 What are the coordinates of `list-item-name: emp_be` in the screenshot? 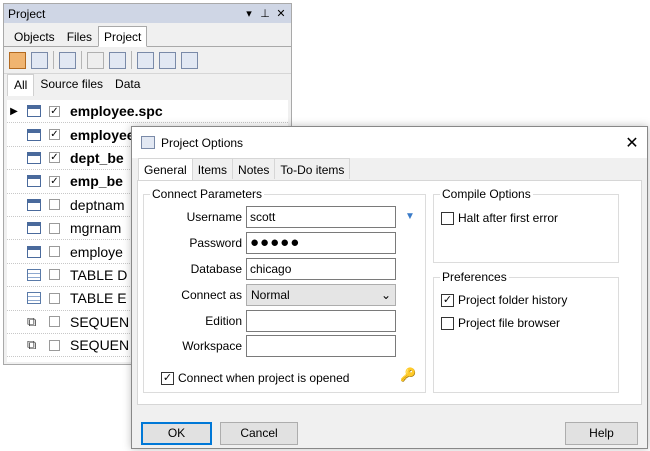 It's located at (96, 181).